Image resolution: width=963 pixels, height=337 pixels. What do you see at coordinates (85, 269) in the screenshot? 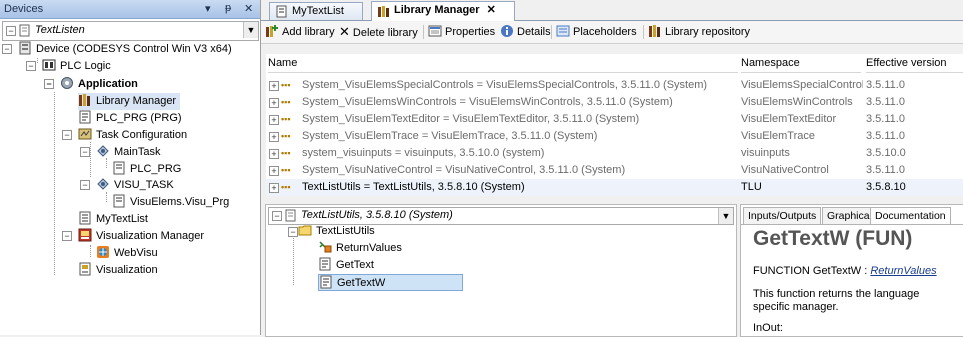
I see `visualization-icon` at bounding box center [85, 269].